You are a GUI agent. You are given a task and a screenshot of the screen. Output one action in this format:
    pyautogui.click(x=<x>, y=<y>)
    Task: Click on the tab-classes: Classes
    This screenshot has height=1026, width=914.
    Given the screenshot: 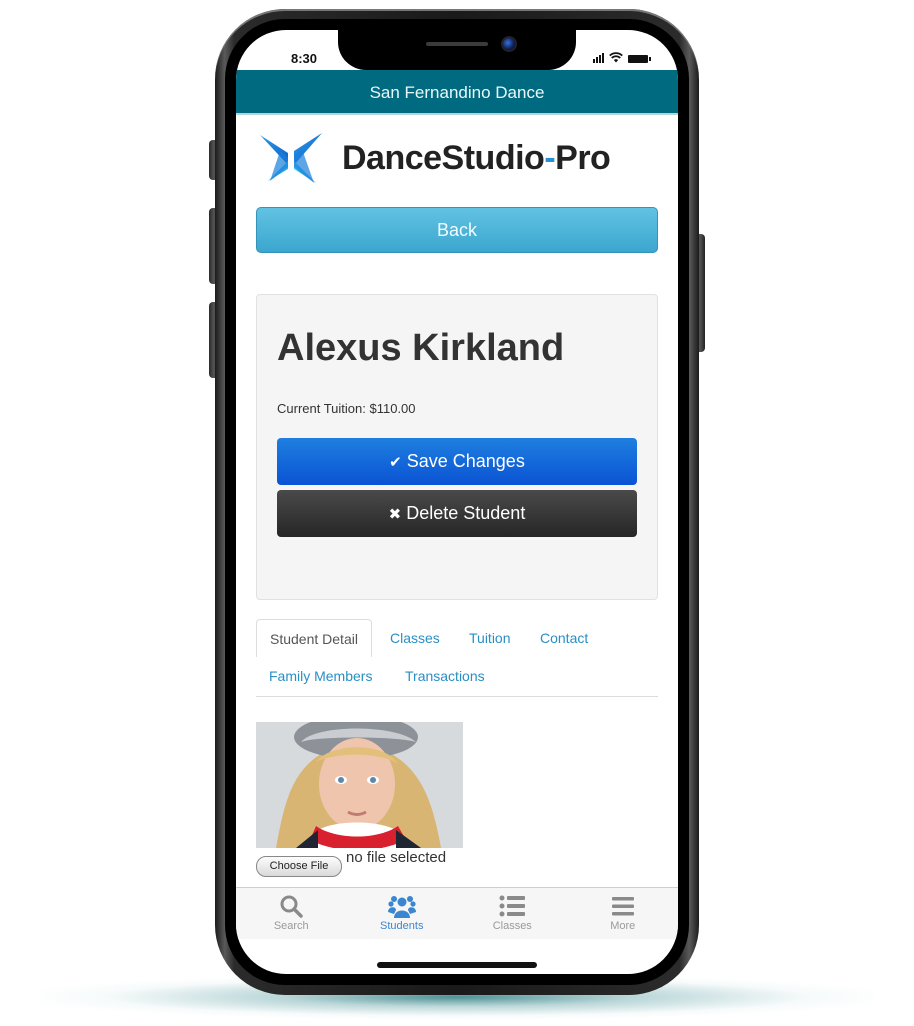 What is the action you would take?
    pyautogui.click(x=415, y=638)
    